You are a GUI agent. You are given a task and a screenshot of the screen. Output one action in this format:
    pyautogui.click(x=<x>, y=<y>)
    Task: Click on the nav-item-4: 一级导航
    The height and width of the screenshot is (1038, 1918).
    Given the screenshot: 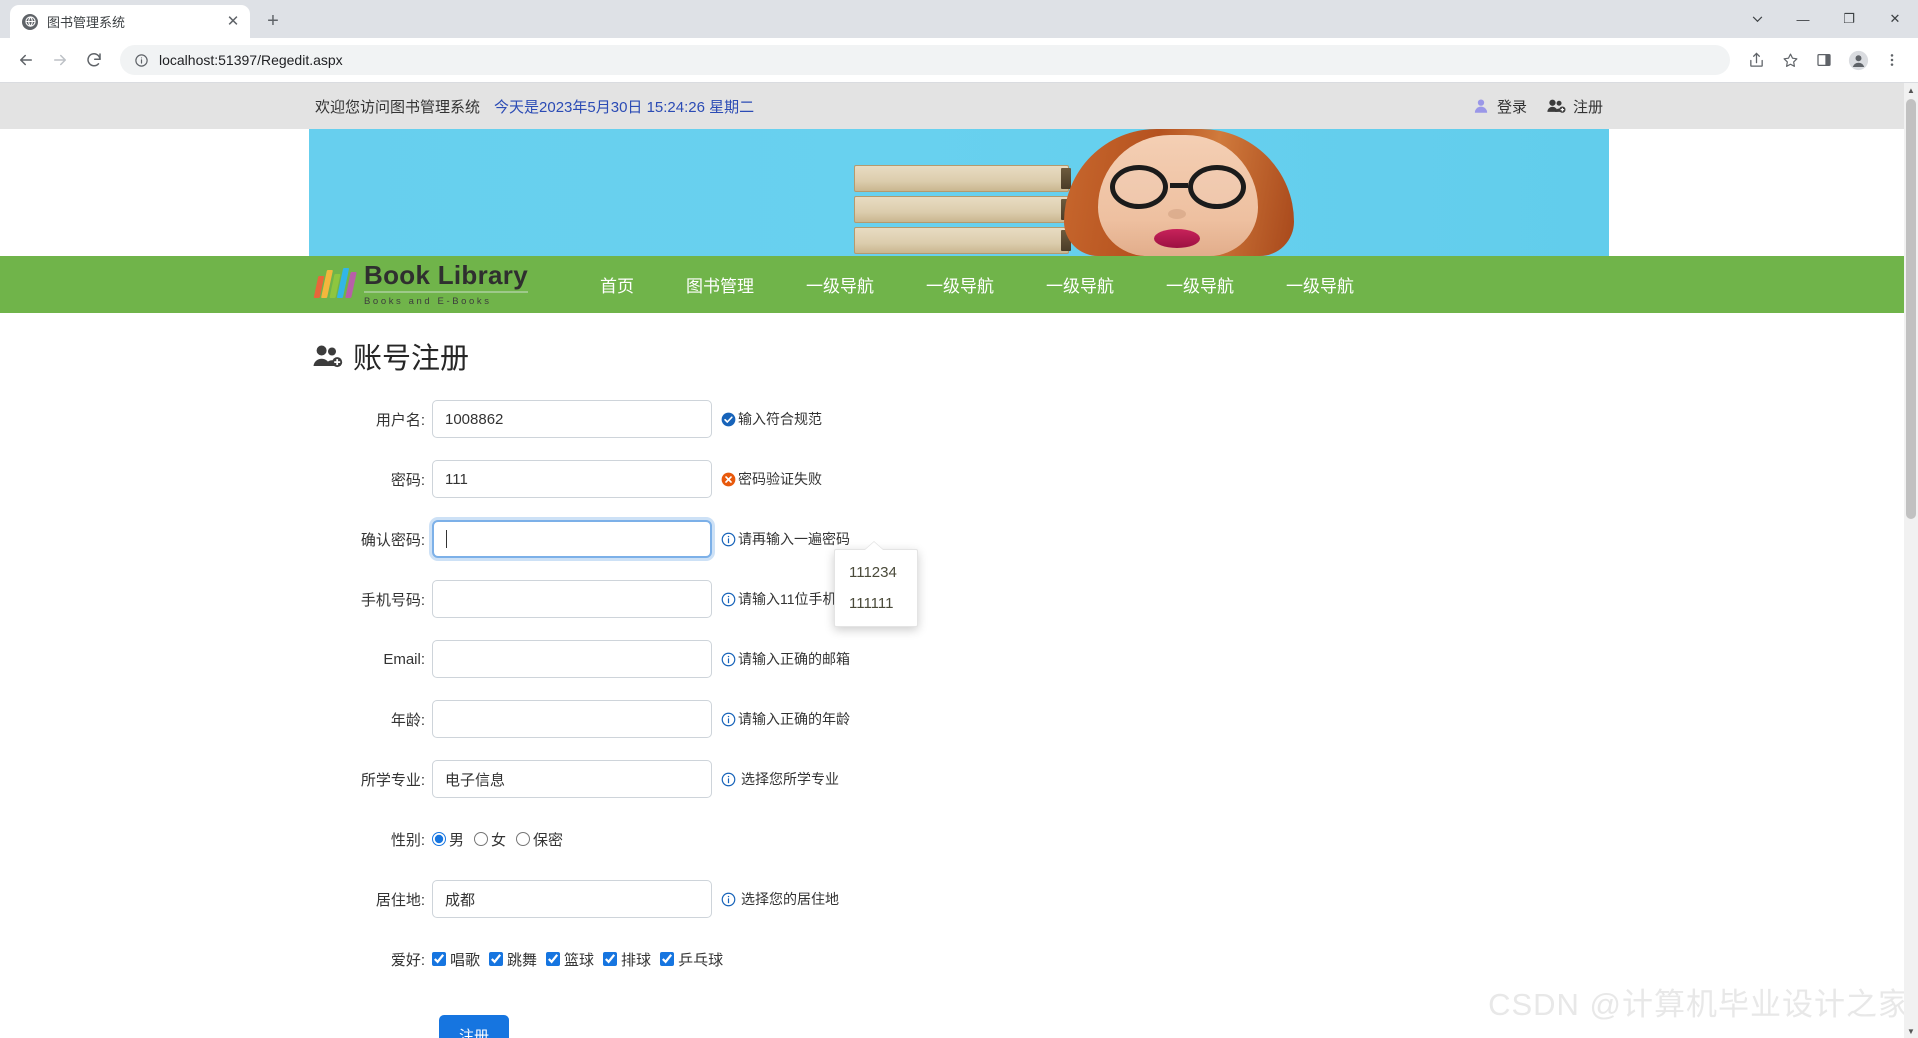 What is the action you would take?
    pyautogui.click(x=960, y=284)
    